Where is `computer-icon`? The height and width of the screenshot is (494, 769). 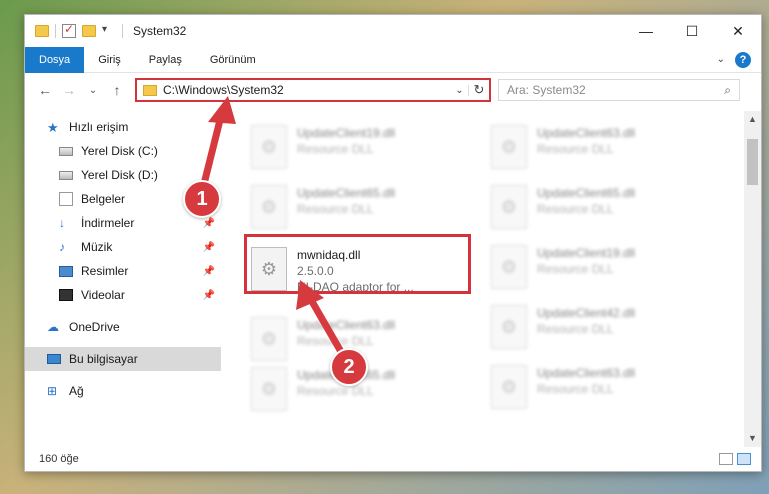 computer-icon is located at coordinates (54, 359).